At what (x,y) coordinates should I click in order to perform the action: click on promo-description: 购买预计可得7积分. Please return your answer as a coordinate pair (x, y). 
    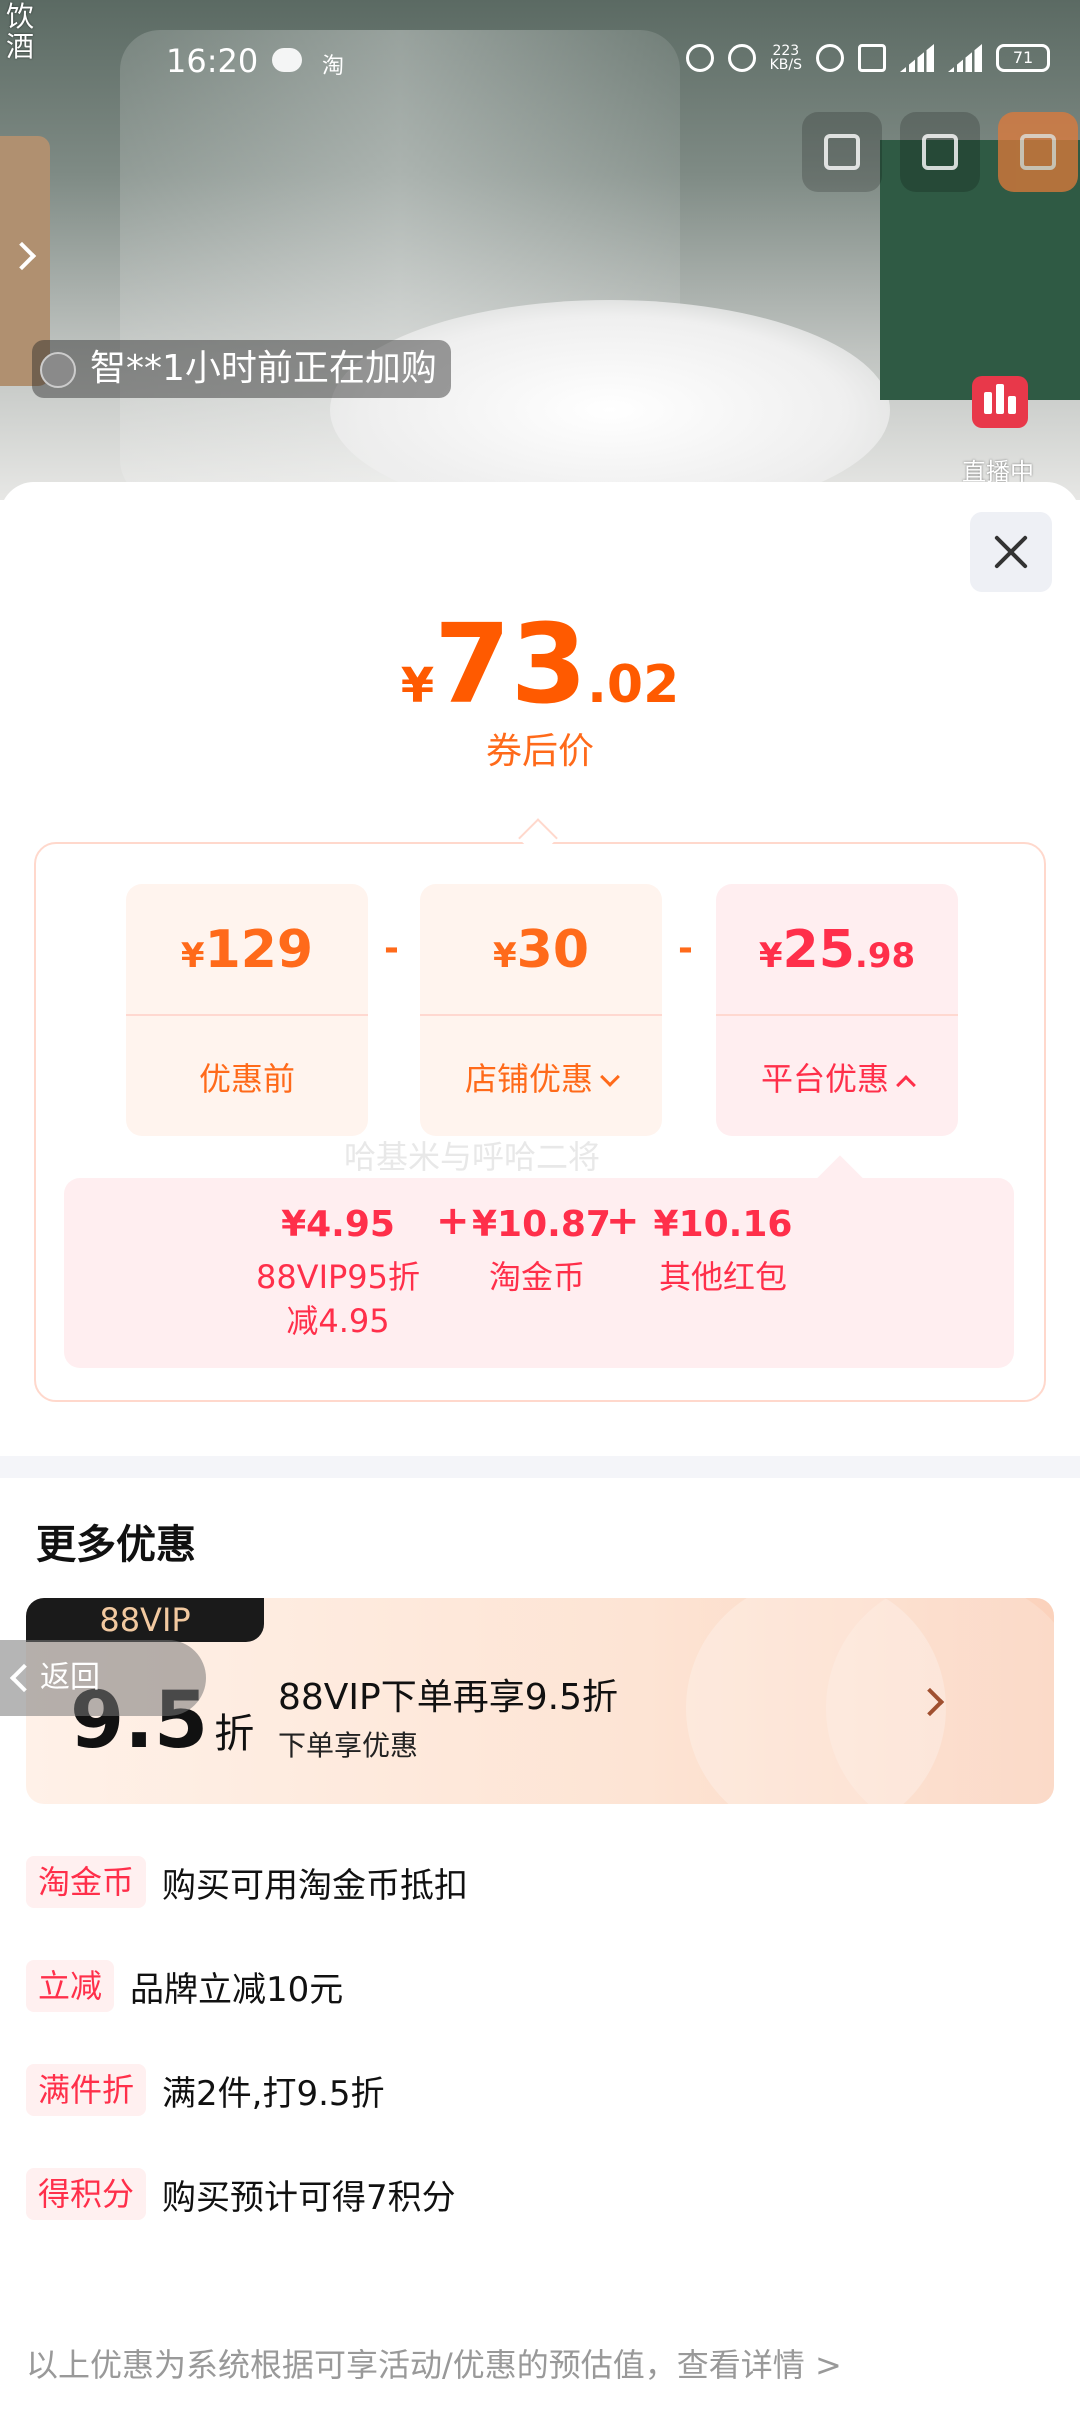
    Looking at the image, I should click on (309, 2197).